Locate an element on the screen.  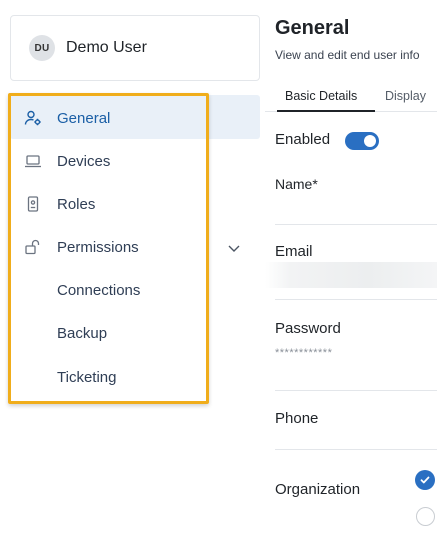
tab-basic-details: Basic Details is located at coordinates (321, 96).